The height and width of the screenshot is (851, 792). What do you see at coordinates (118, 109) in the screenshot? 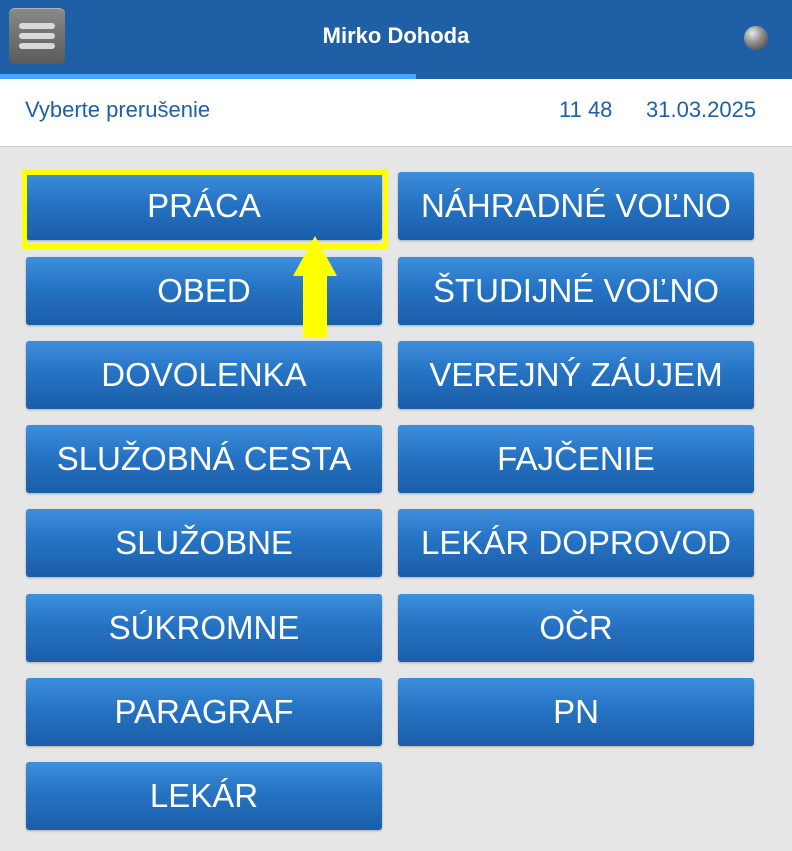
I see `instruction-label: Vyberte prerušenie` at bounding box center [118, 109].